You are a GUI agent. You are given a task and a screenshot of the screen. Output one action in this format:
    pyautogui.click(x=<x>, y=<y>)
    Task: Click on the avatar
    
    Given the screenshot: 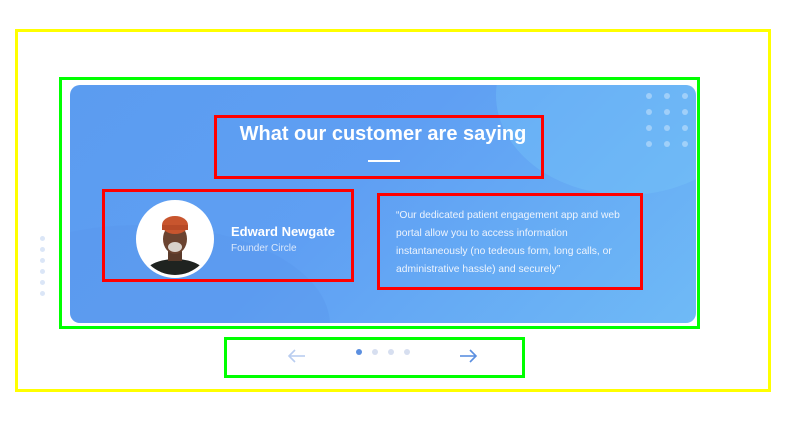 What is the action you would take?
    pyautogui.click(x=175, y=239)
    